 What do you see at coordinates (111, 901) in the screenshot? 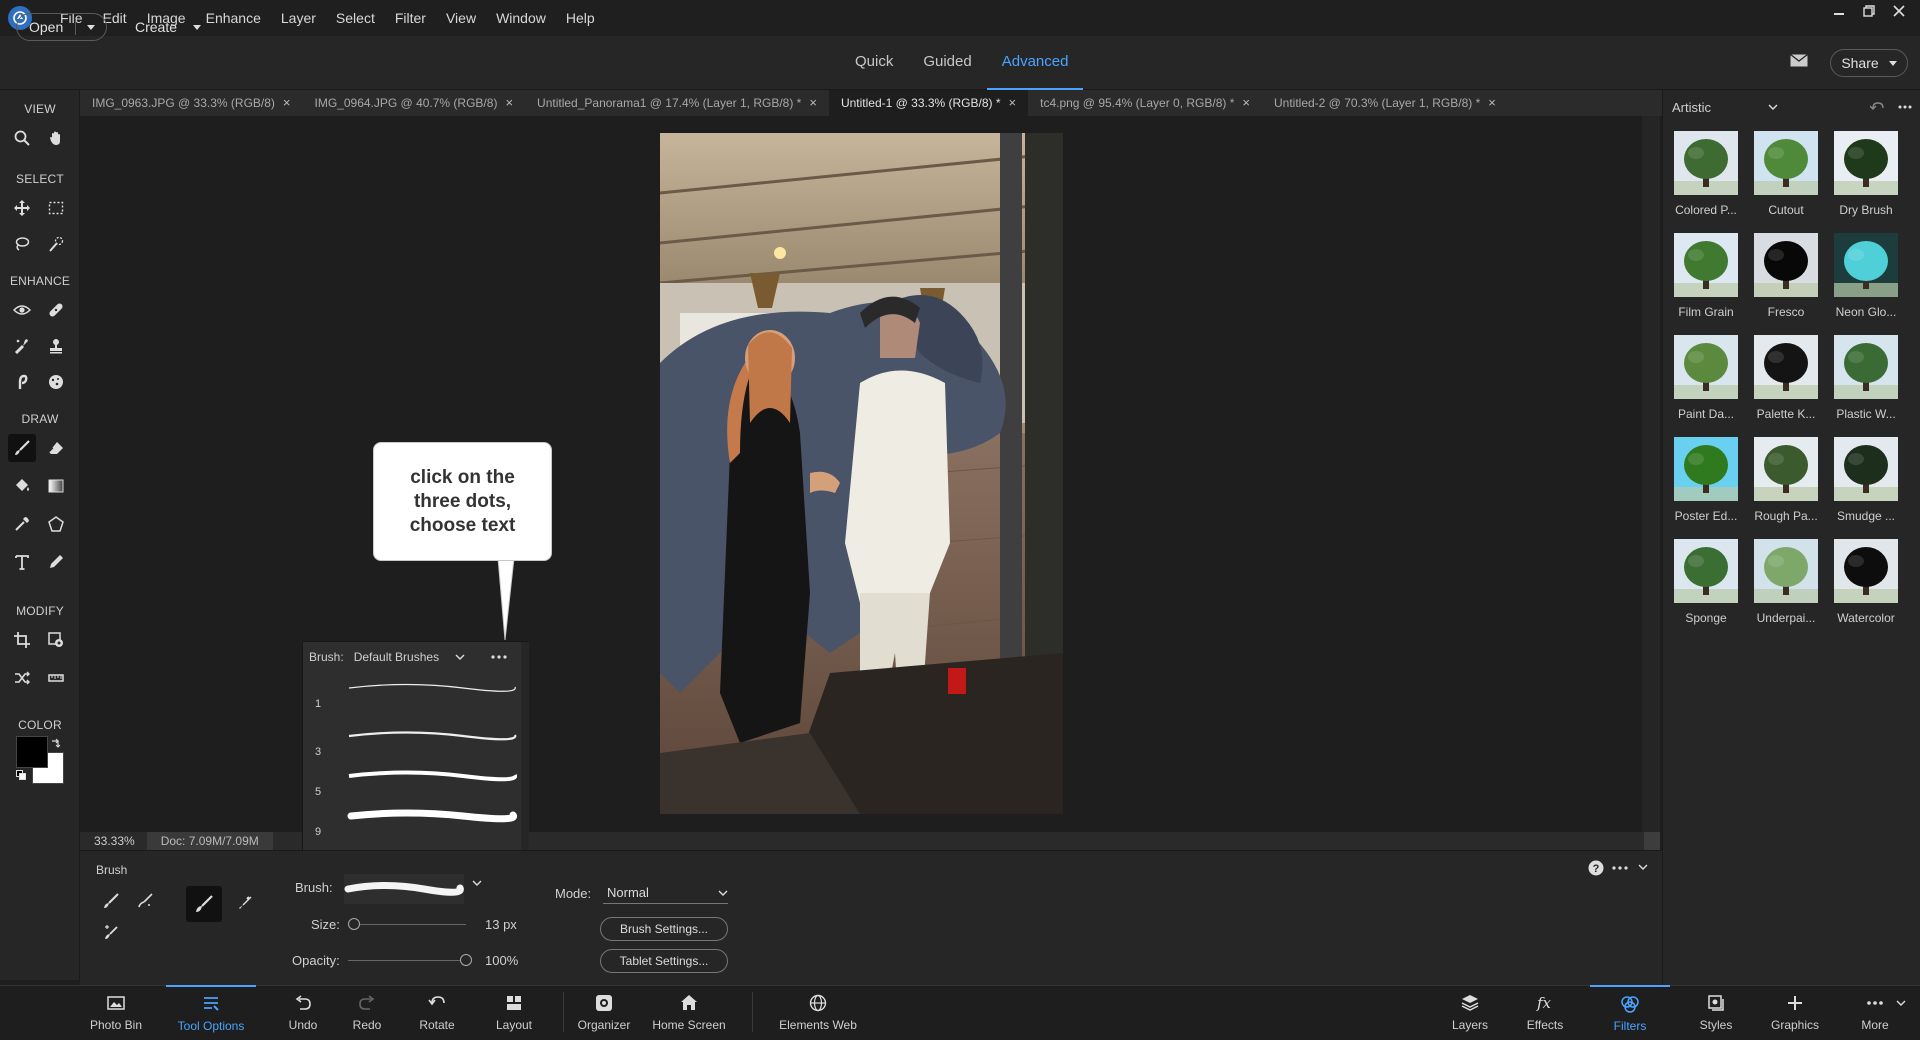
I see `brush-variant-icon` at bounding box center [111, 901].